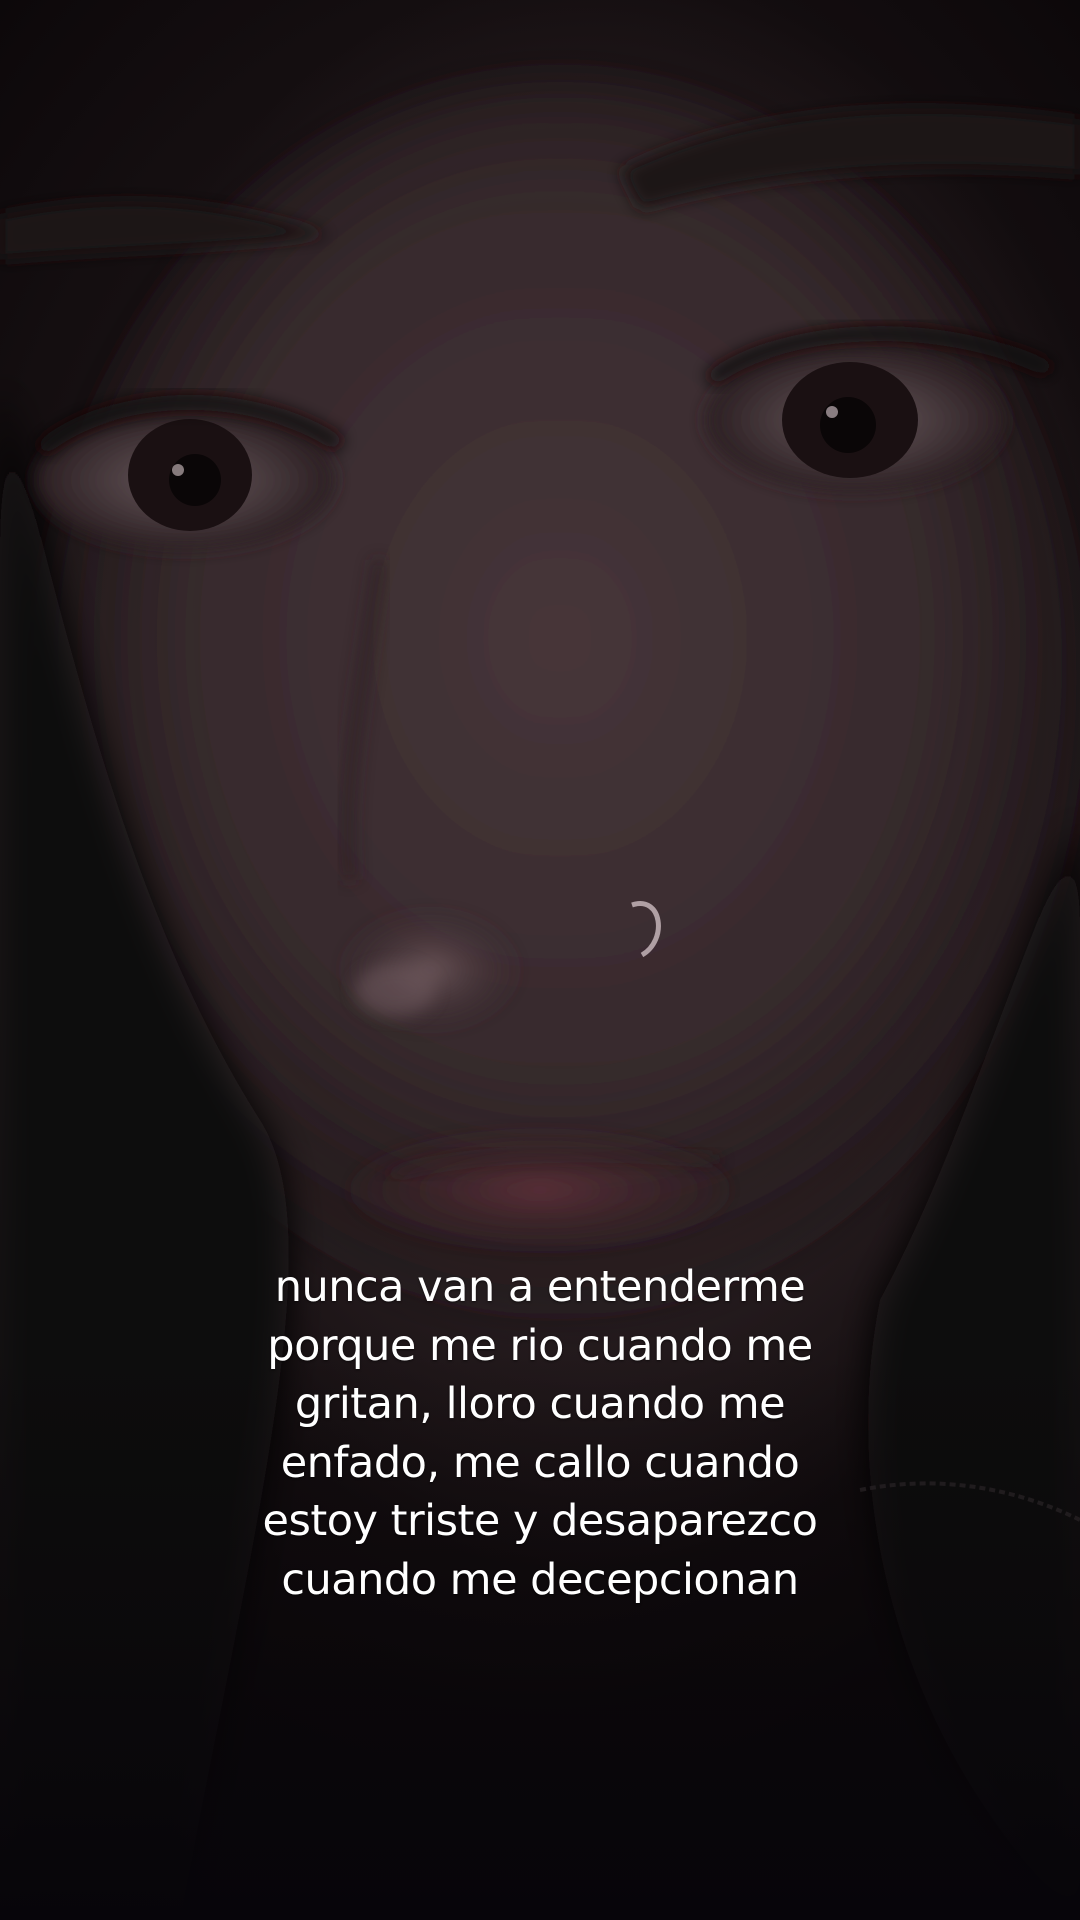 This screenshot has height=1920, width=1080. Describe the element at coordinates (540, 1345) in the screenshot. I see `caption-line: porque me rio cuando me` at that location.